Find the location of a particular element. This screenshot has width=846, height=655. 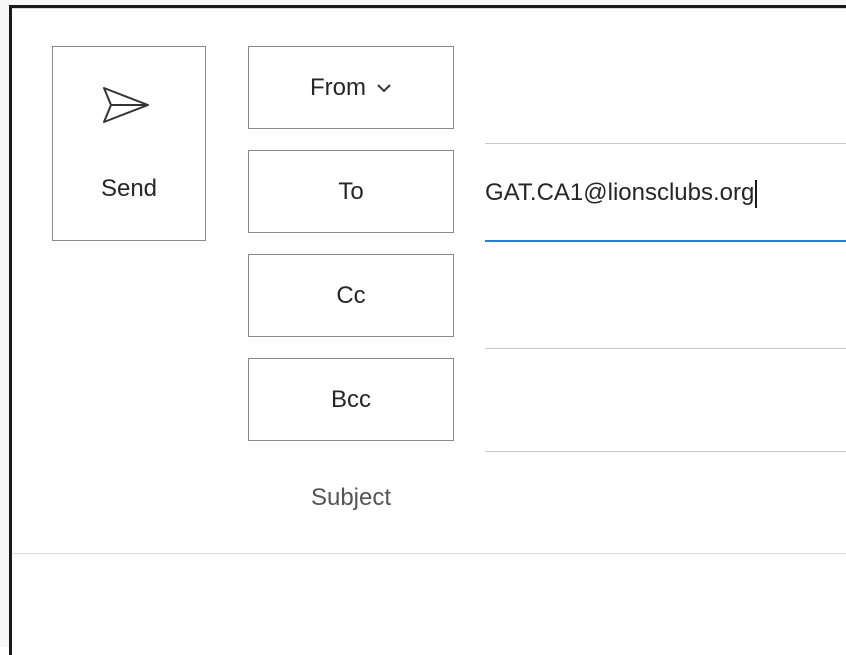

to-label: To is located at coordinates (351, 191).